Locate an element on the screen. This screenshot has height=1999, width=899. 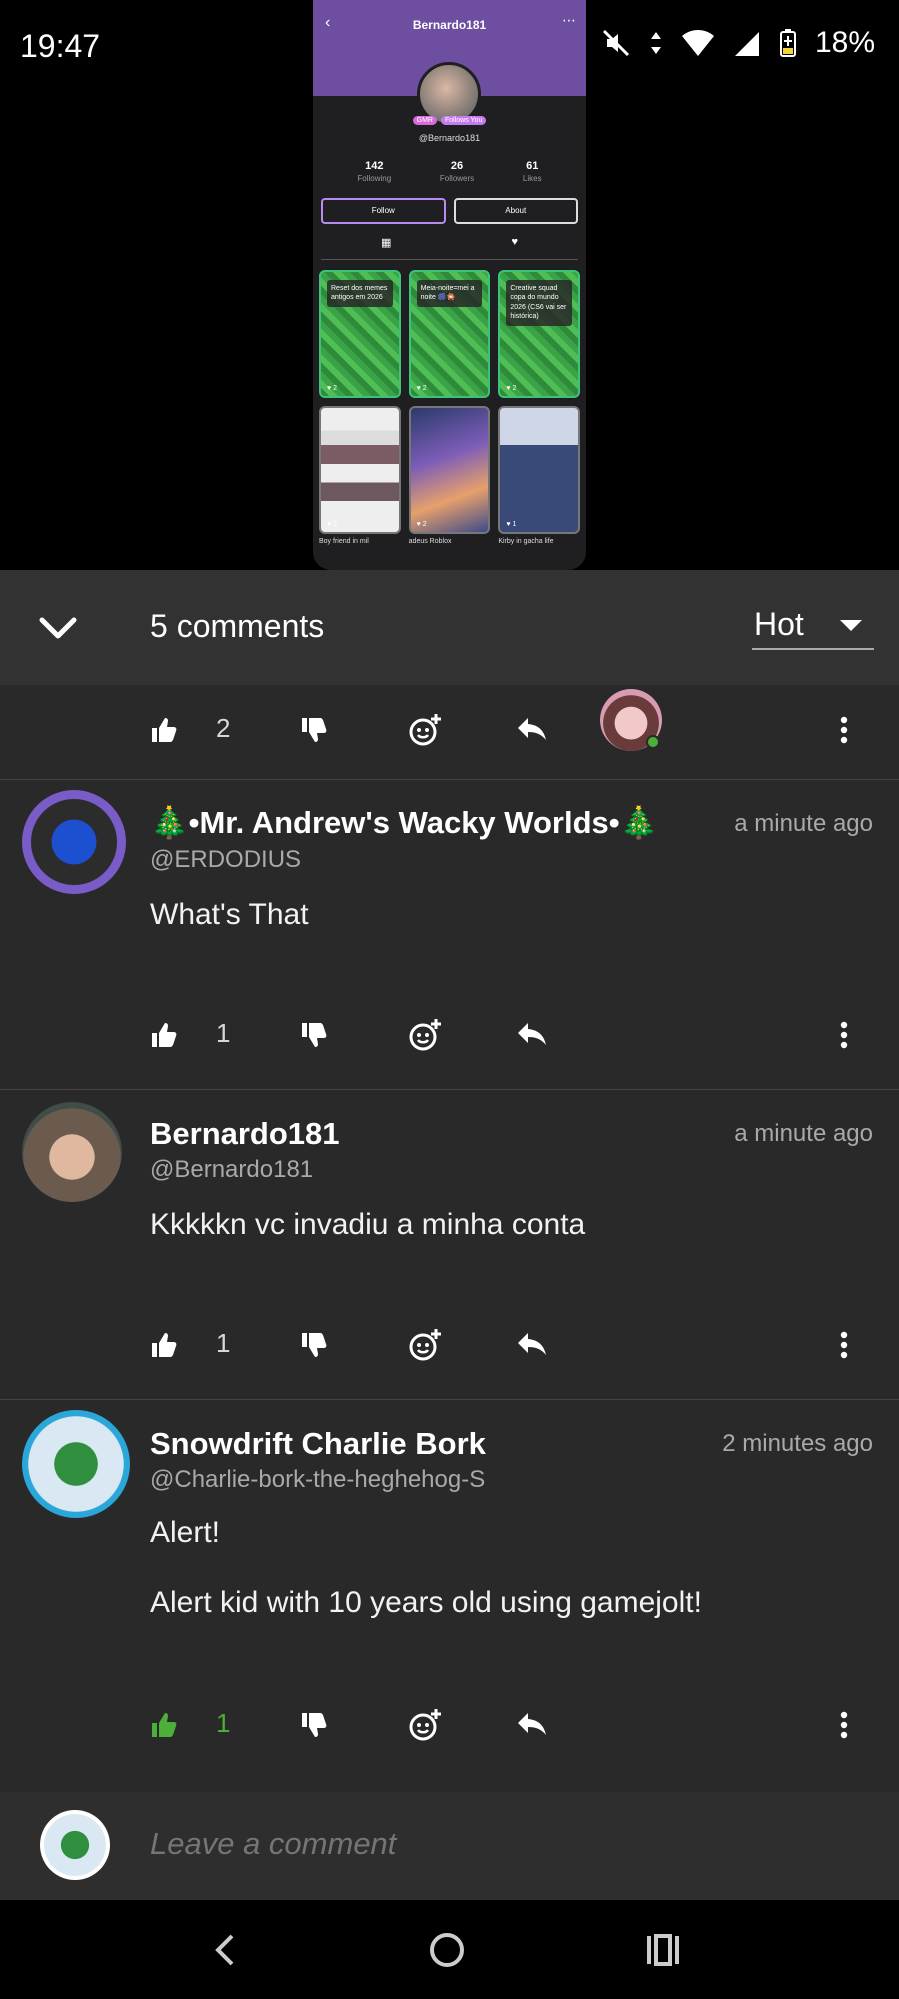
comment-time: a minute ago is located at coordinates (803, 1133).